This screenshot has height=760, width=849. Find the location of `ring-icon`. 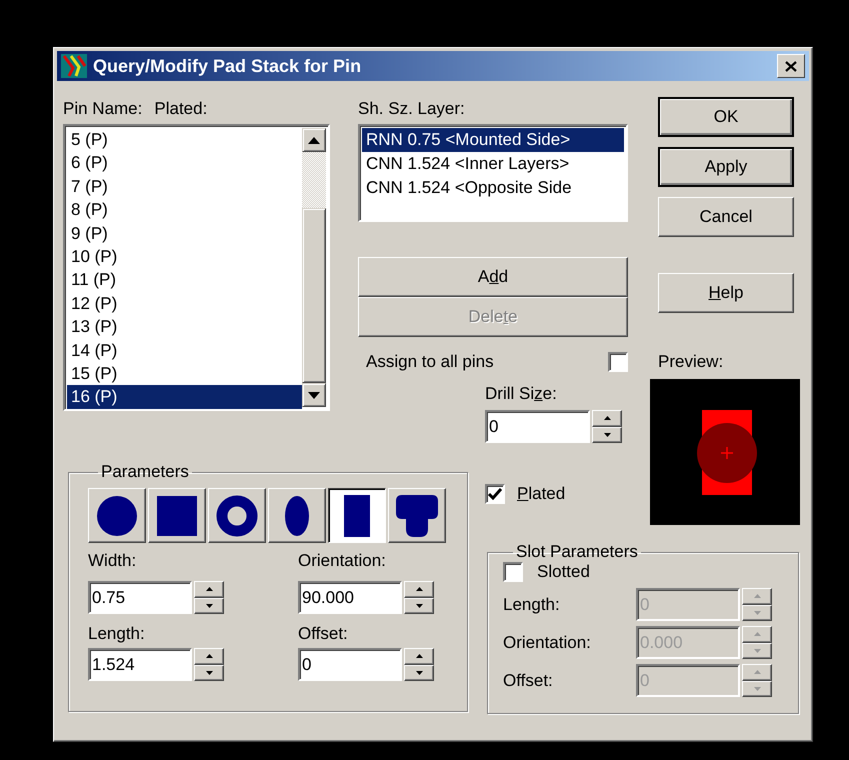

ring-icon is located at coordinates (237, 515).